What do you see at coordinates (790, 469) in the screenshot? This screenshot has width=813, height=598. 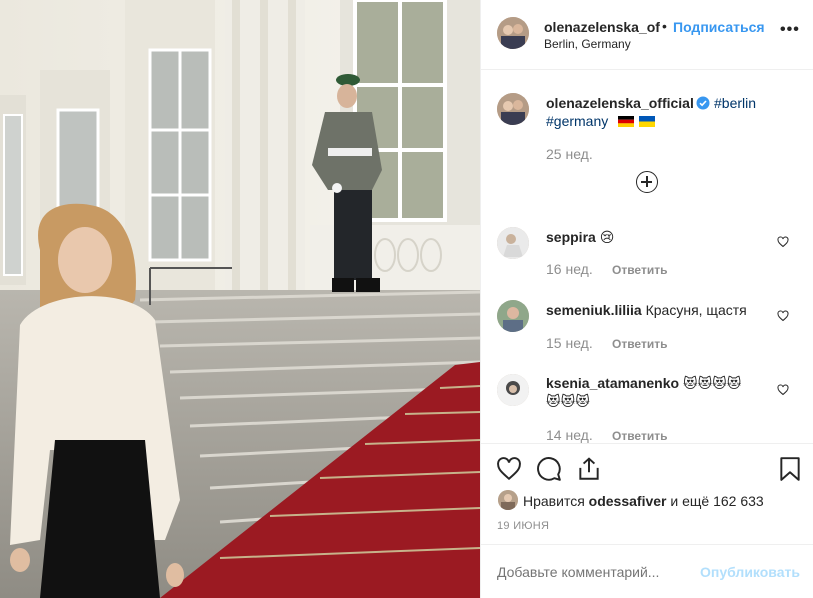 I see `bookmark-icon` at bounding box center [790, 469].